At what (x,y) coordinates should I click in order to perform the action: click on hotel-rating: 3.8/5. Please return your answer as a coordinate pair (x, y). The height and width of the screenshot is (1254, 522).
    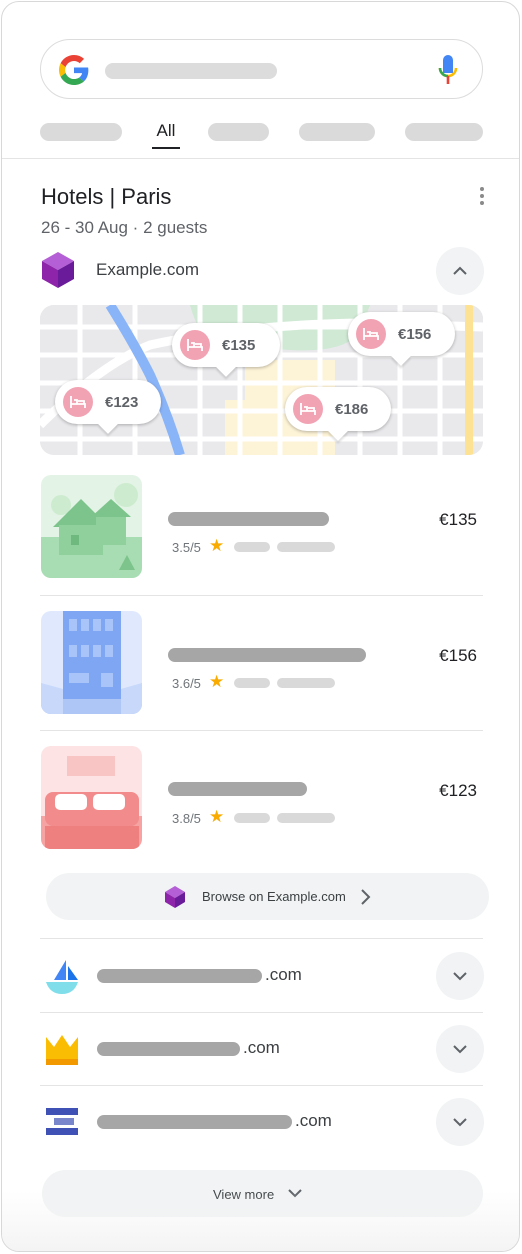
    Looking at the image, I should click on (186, 818).